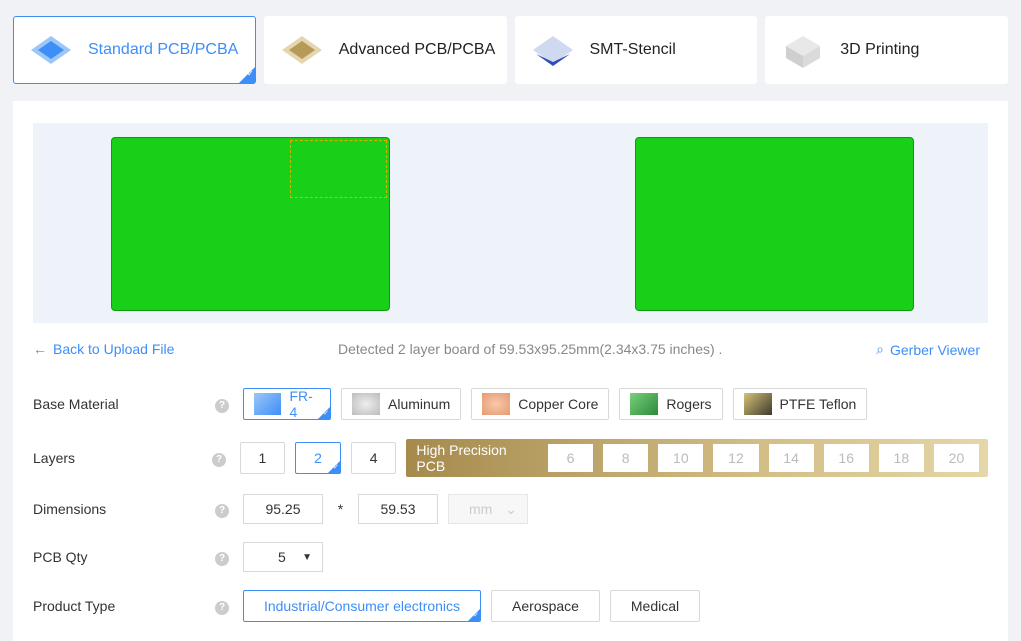 The width and height of the screenshot is (1021, 641). Describe the element at coordinates (901, 458) in the screenshot. I see `layer-option-18: 18` at that location.